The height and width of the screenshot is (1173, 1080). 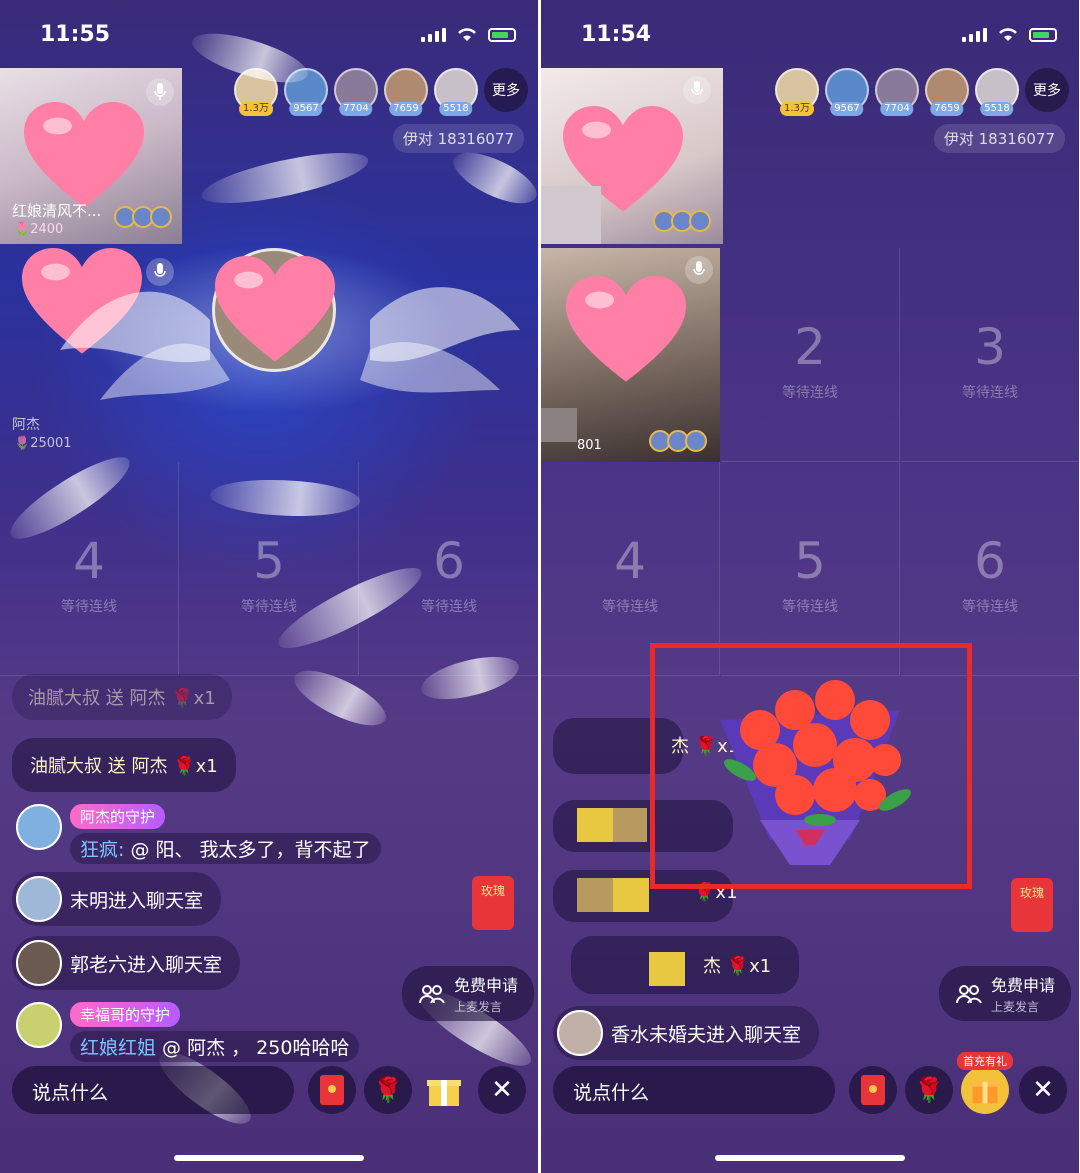 I want to click on guard-message-text: 红娘红姐 @ 阿杰 ， 250哈哈哈, so click(x=215, y=1046).